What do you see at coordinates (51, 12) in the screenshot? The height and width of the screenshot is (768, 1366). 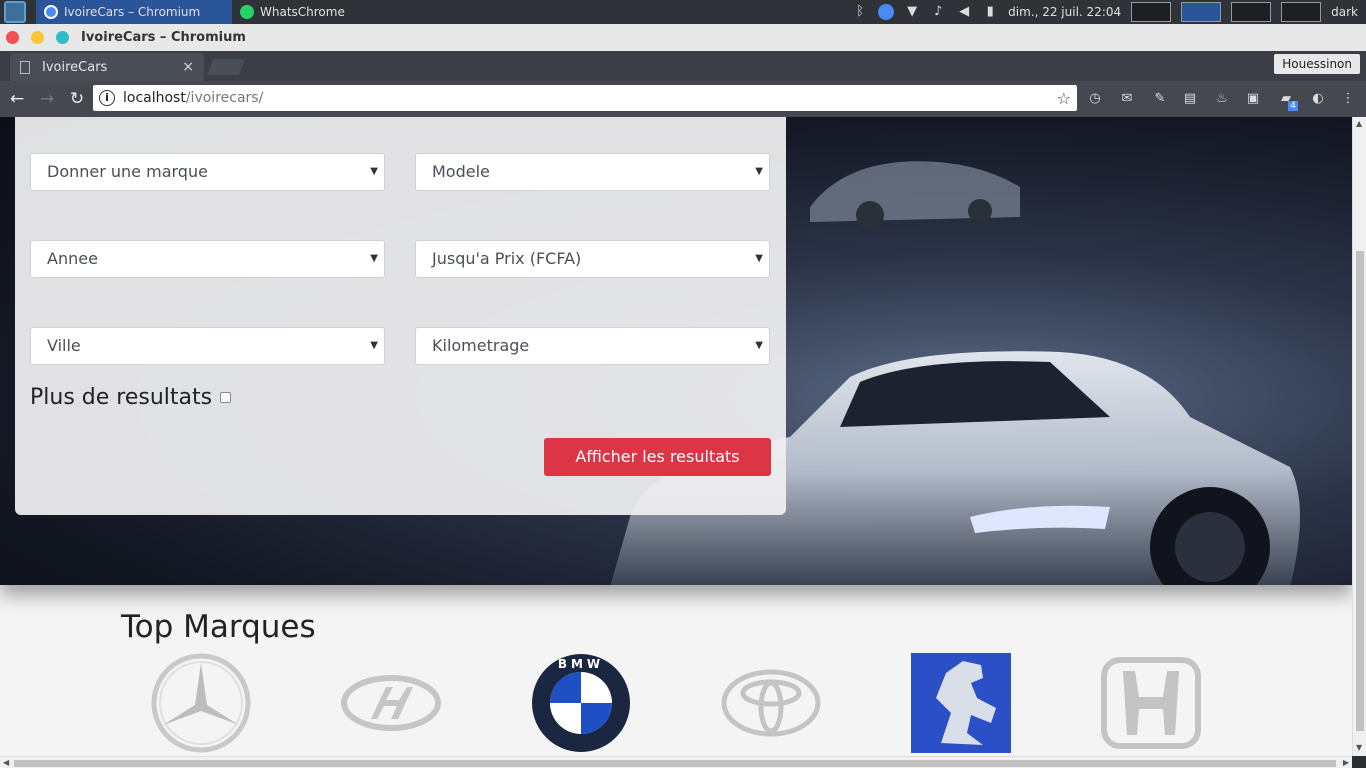 I see `chromium-icon` at bounding box center [51, 12].